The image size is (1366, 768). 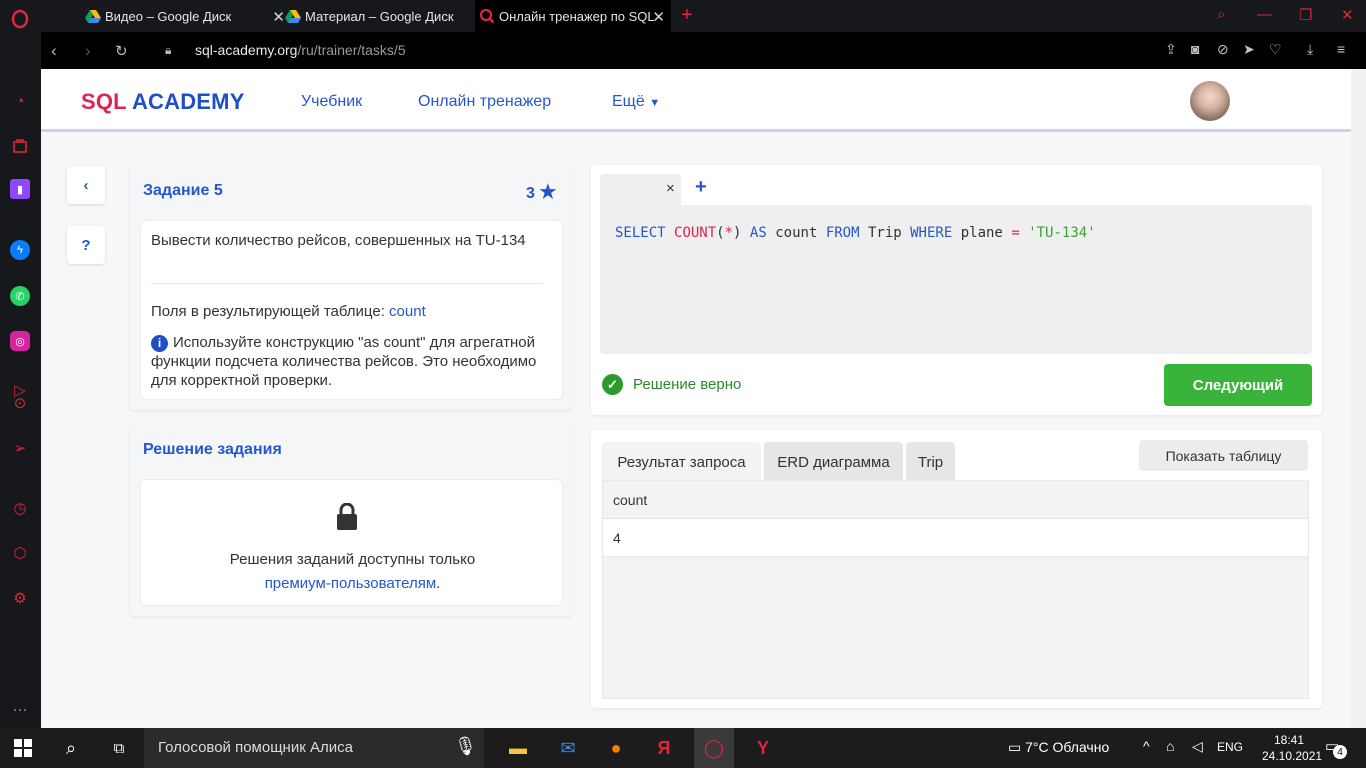 I want to click on search-favicon-icon, so click(x=487, y=16).